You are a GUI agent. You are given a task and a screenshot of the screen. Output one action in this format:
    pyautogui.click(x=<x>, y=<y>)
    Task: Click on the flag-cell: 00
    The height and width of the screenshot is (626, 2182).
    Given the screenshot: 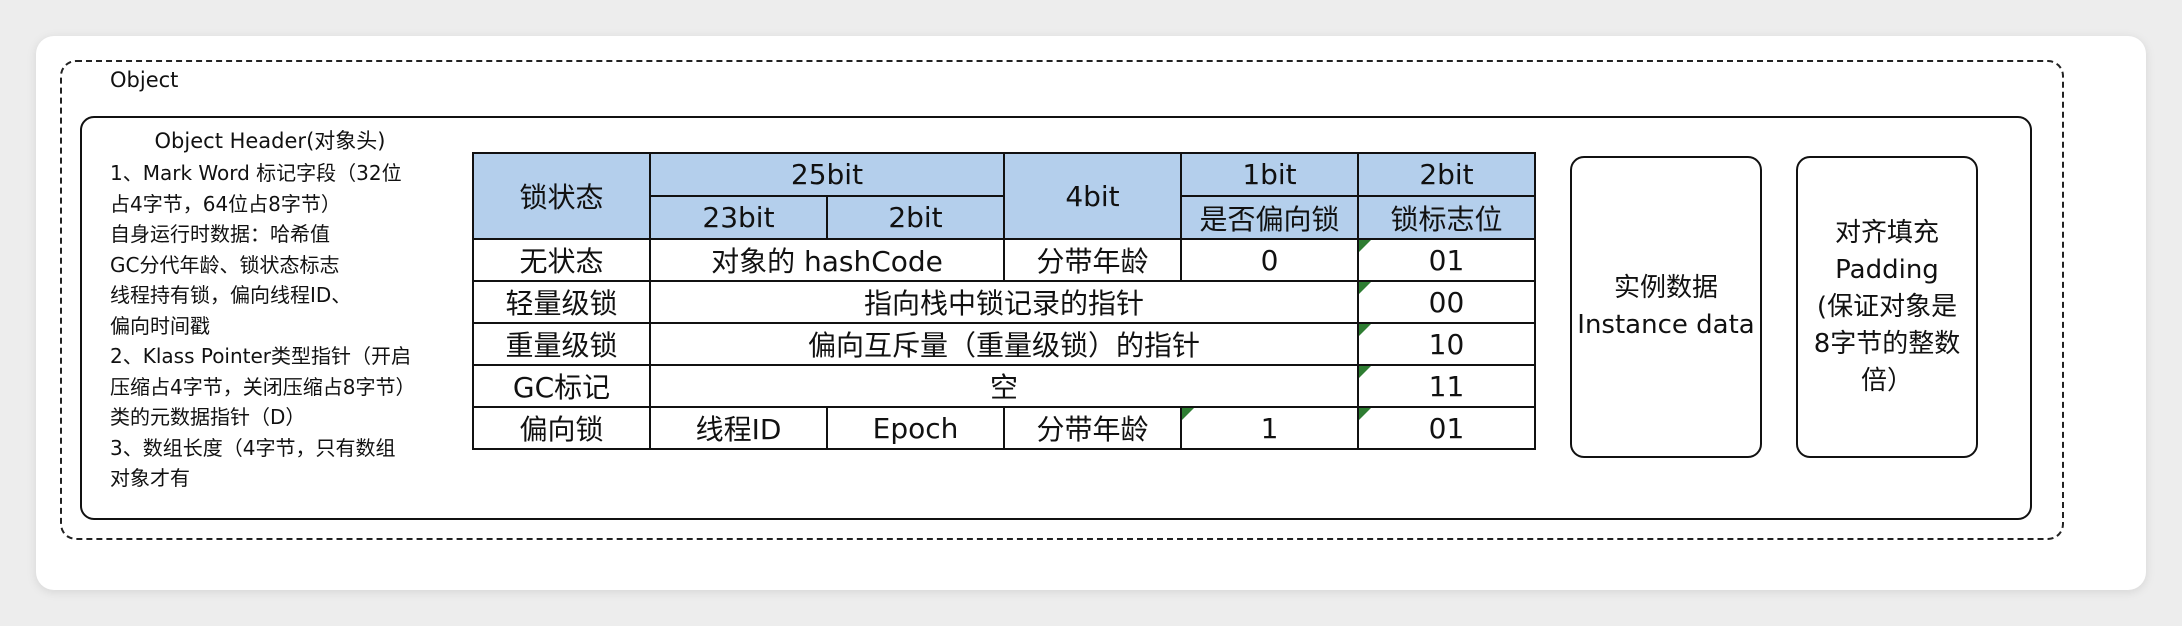 What is the action you would take?
    pyautogui.click(x=1446, y=302)
    